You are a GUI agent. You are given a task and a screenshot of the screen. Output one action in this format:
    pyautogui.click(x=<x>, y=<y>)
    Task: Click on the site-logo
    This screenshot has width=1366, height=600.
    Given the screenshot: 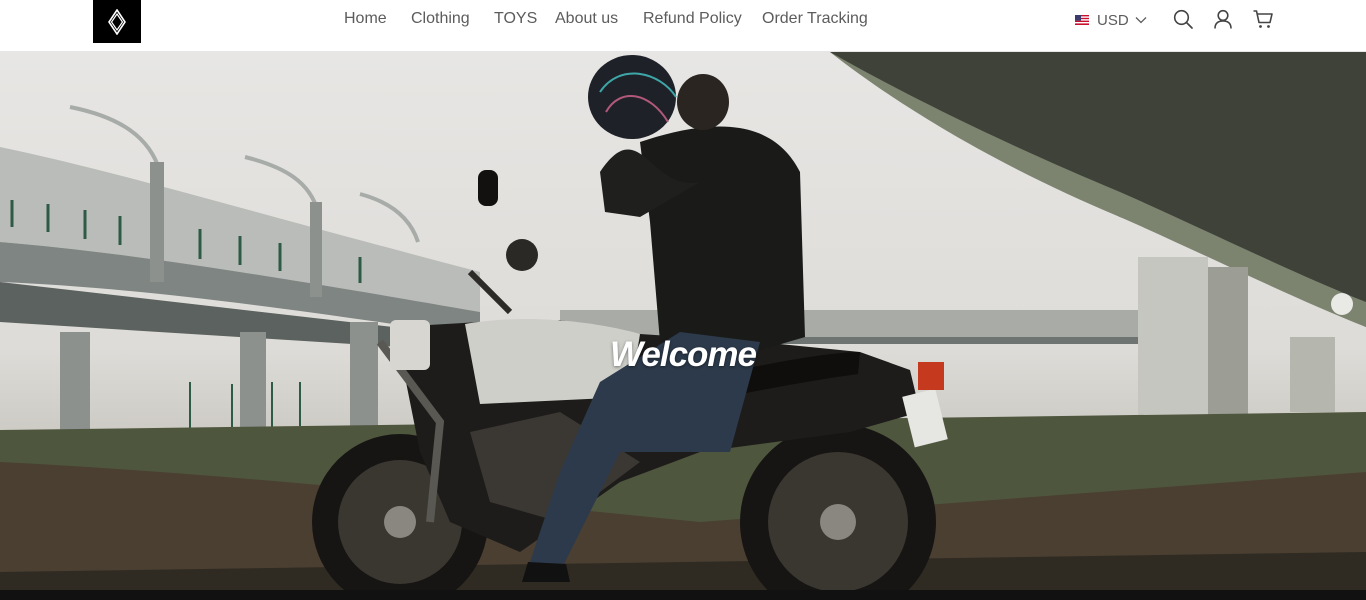 What is the action you would take?
    pyautogui.click(x=117, y=21)
    